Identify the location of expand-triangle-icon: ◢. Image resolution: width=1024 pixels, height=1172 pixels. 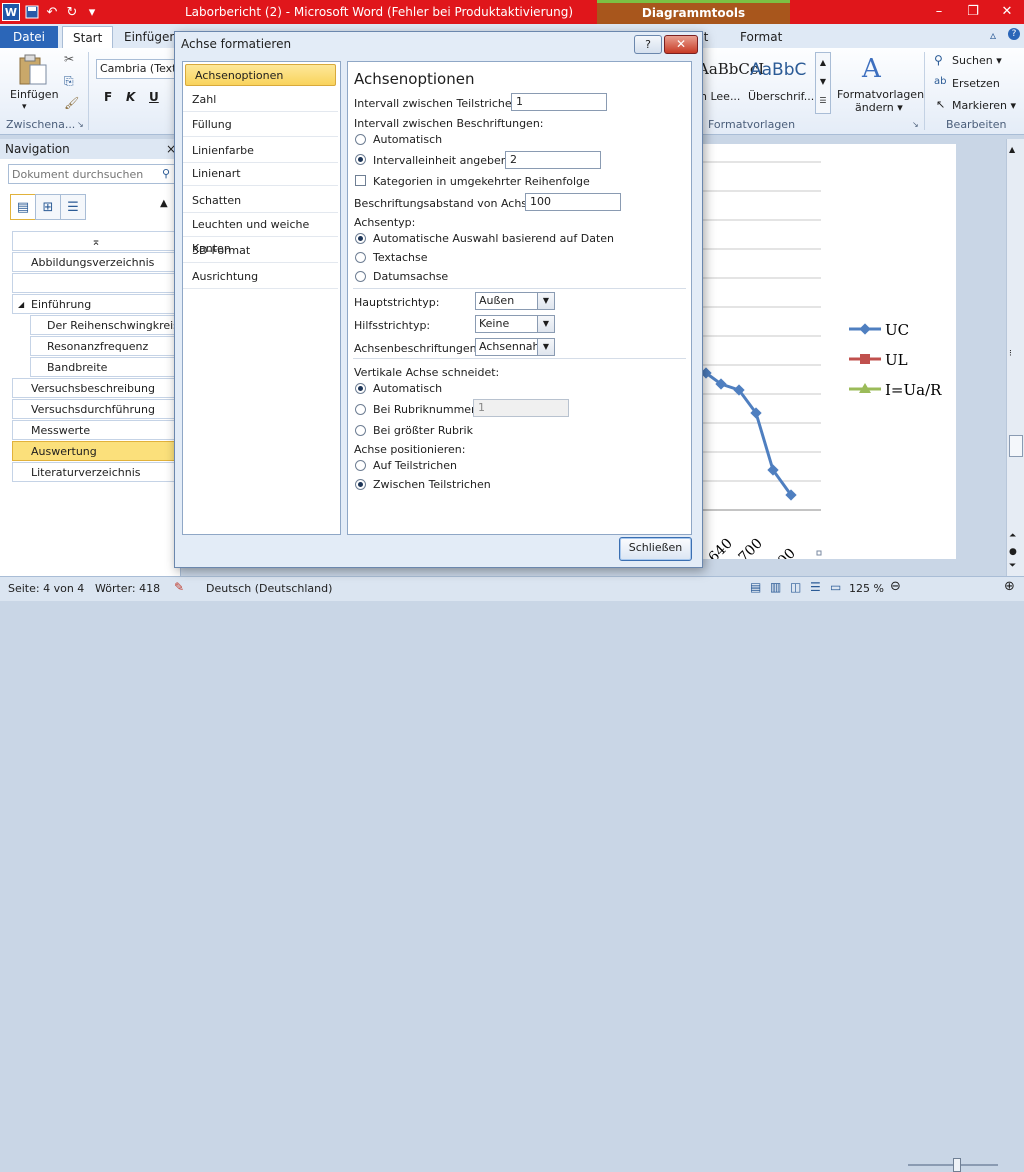
(21, 304).